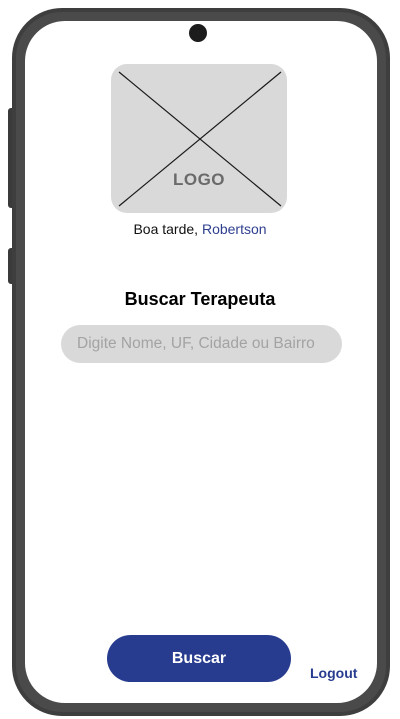 The image size is (400, 719). What do you see at coordinates (199, 179) in the screenshot?
I see `logo-text: LOGO` at bounding box center [199, 179].